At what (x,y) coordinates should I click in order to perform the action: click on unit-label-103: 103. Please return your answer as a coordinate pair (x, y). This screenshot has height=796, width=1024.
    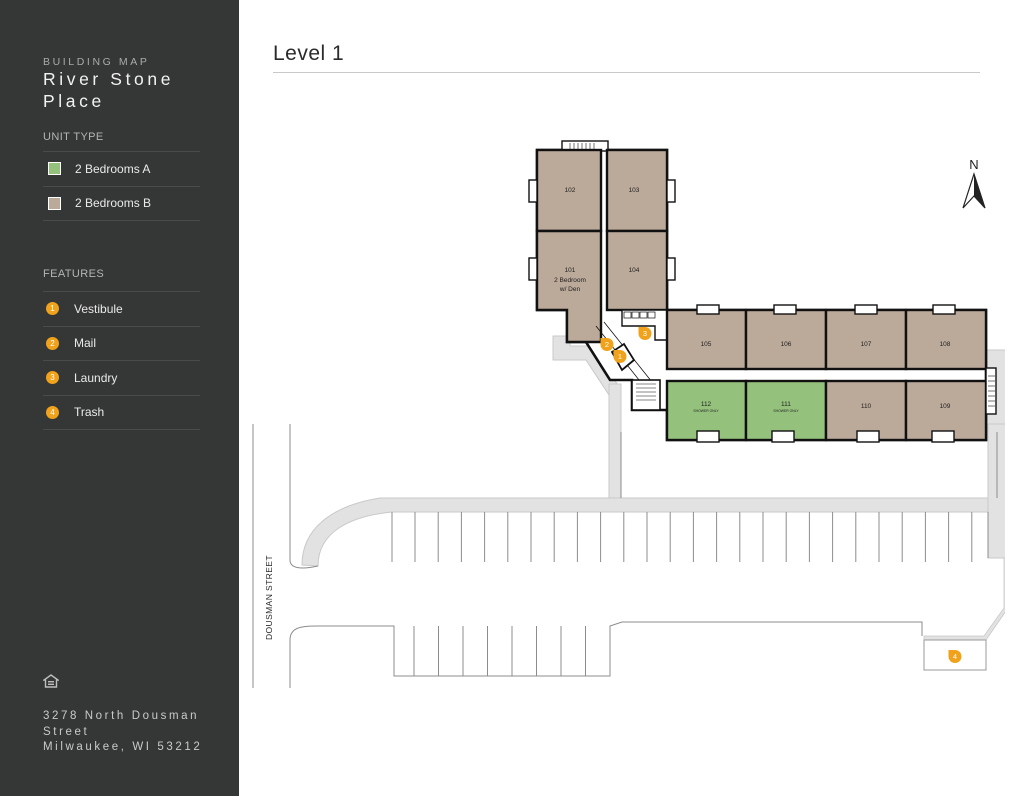
    Looking at the image, I should click on (634, 190).